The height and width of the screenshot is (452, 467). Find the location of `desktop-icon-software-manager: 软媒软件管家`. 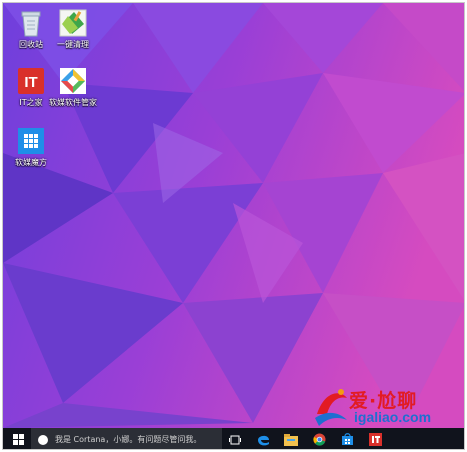

desktop-icon-software-manager: 软媒软件管家 is located at coordinates (73, 87).